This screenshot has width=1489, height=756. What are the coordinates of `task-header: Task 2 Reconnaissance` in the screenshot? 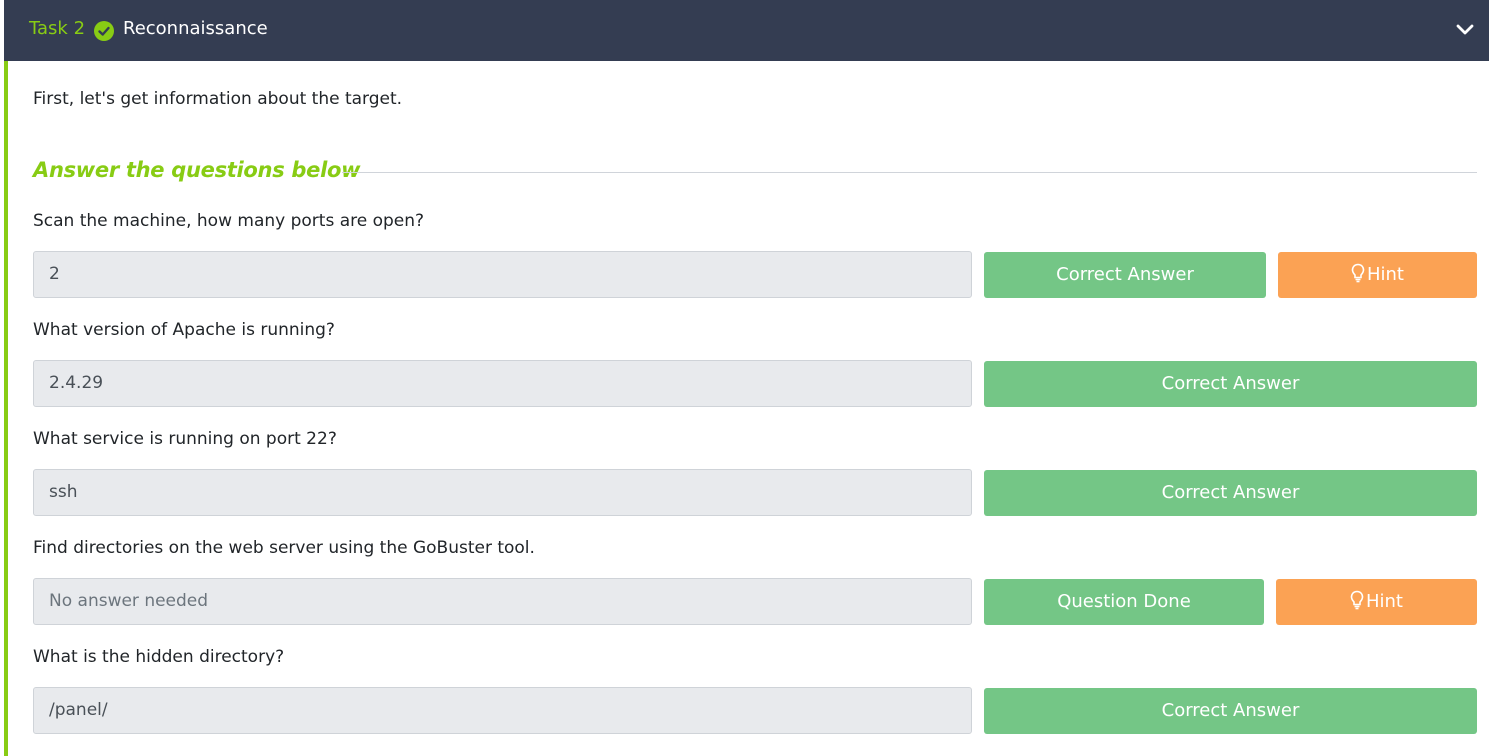 It's located at (746, 30).